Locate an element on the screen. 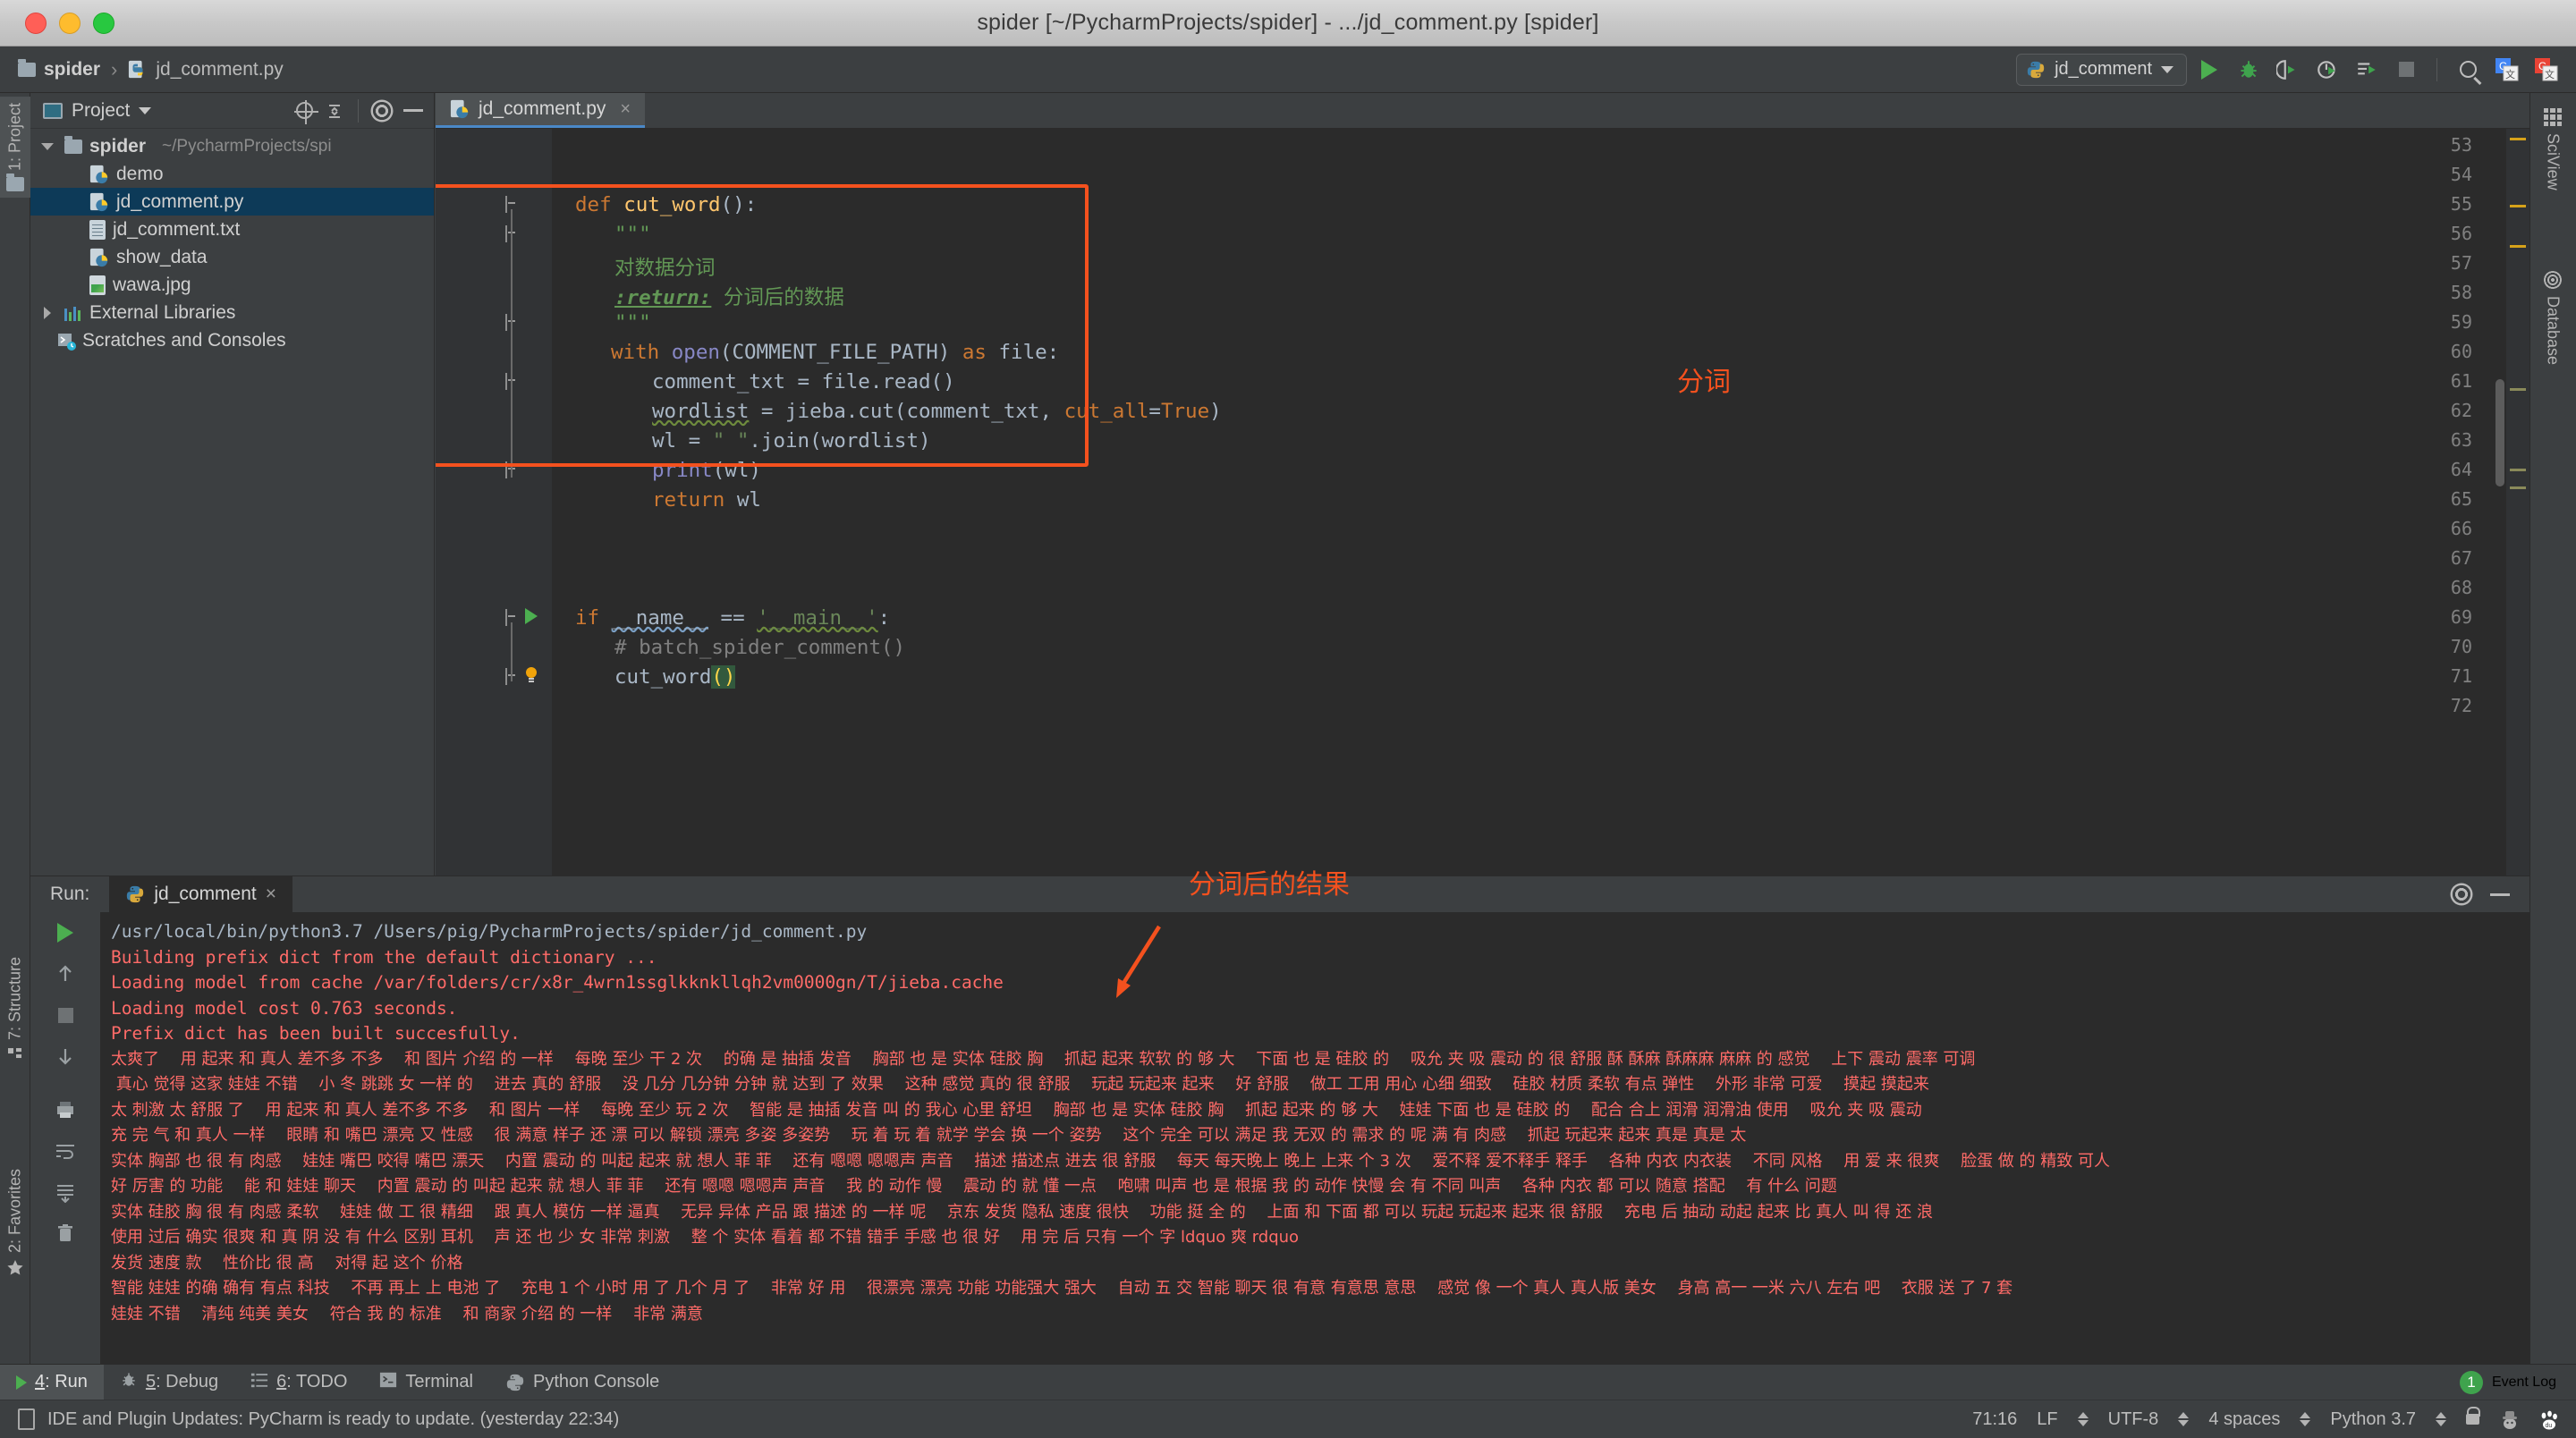  editor-tab-jd-comment-py: jd_comment.py × is located at coordinates (541, 110).